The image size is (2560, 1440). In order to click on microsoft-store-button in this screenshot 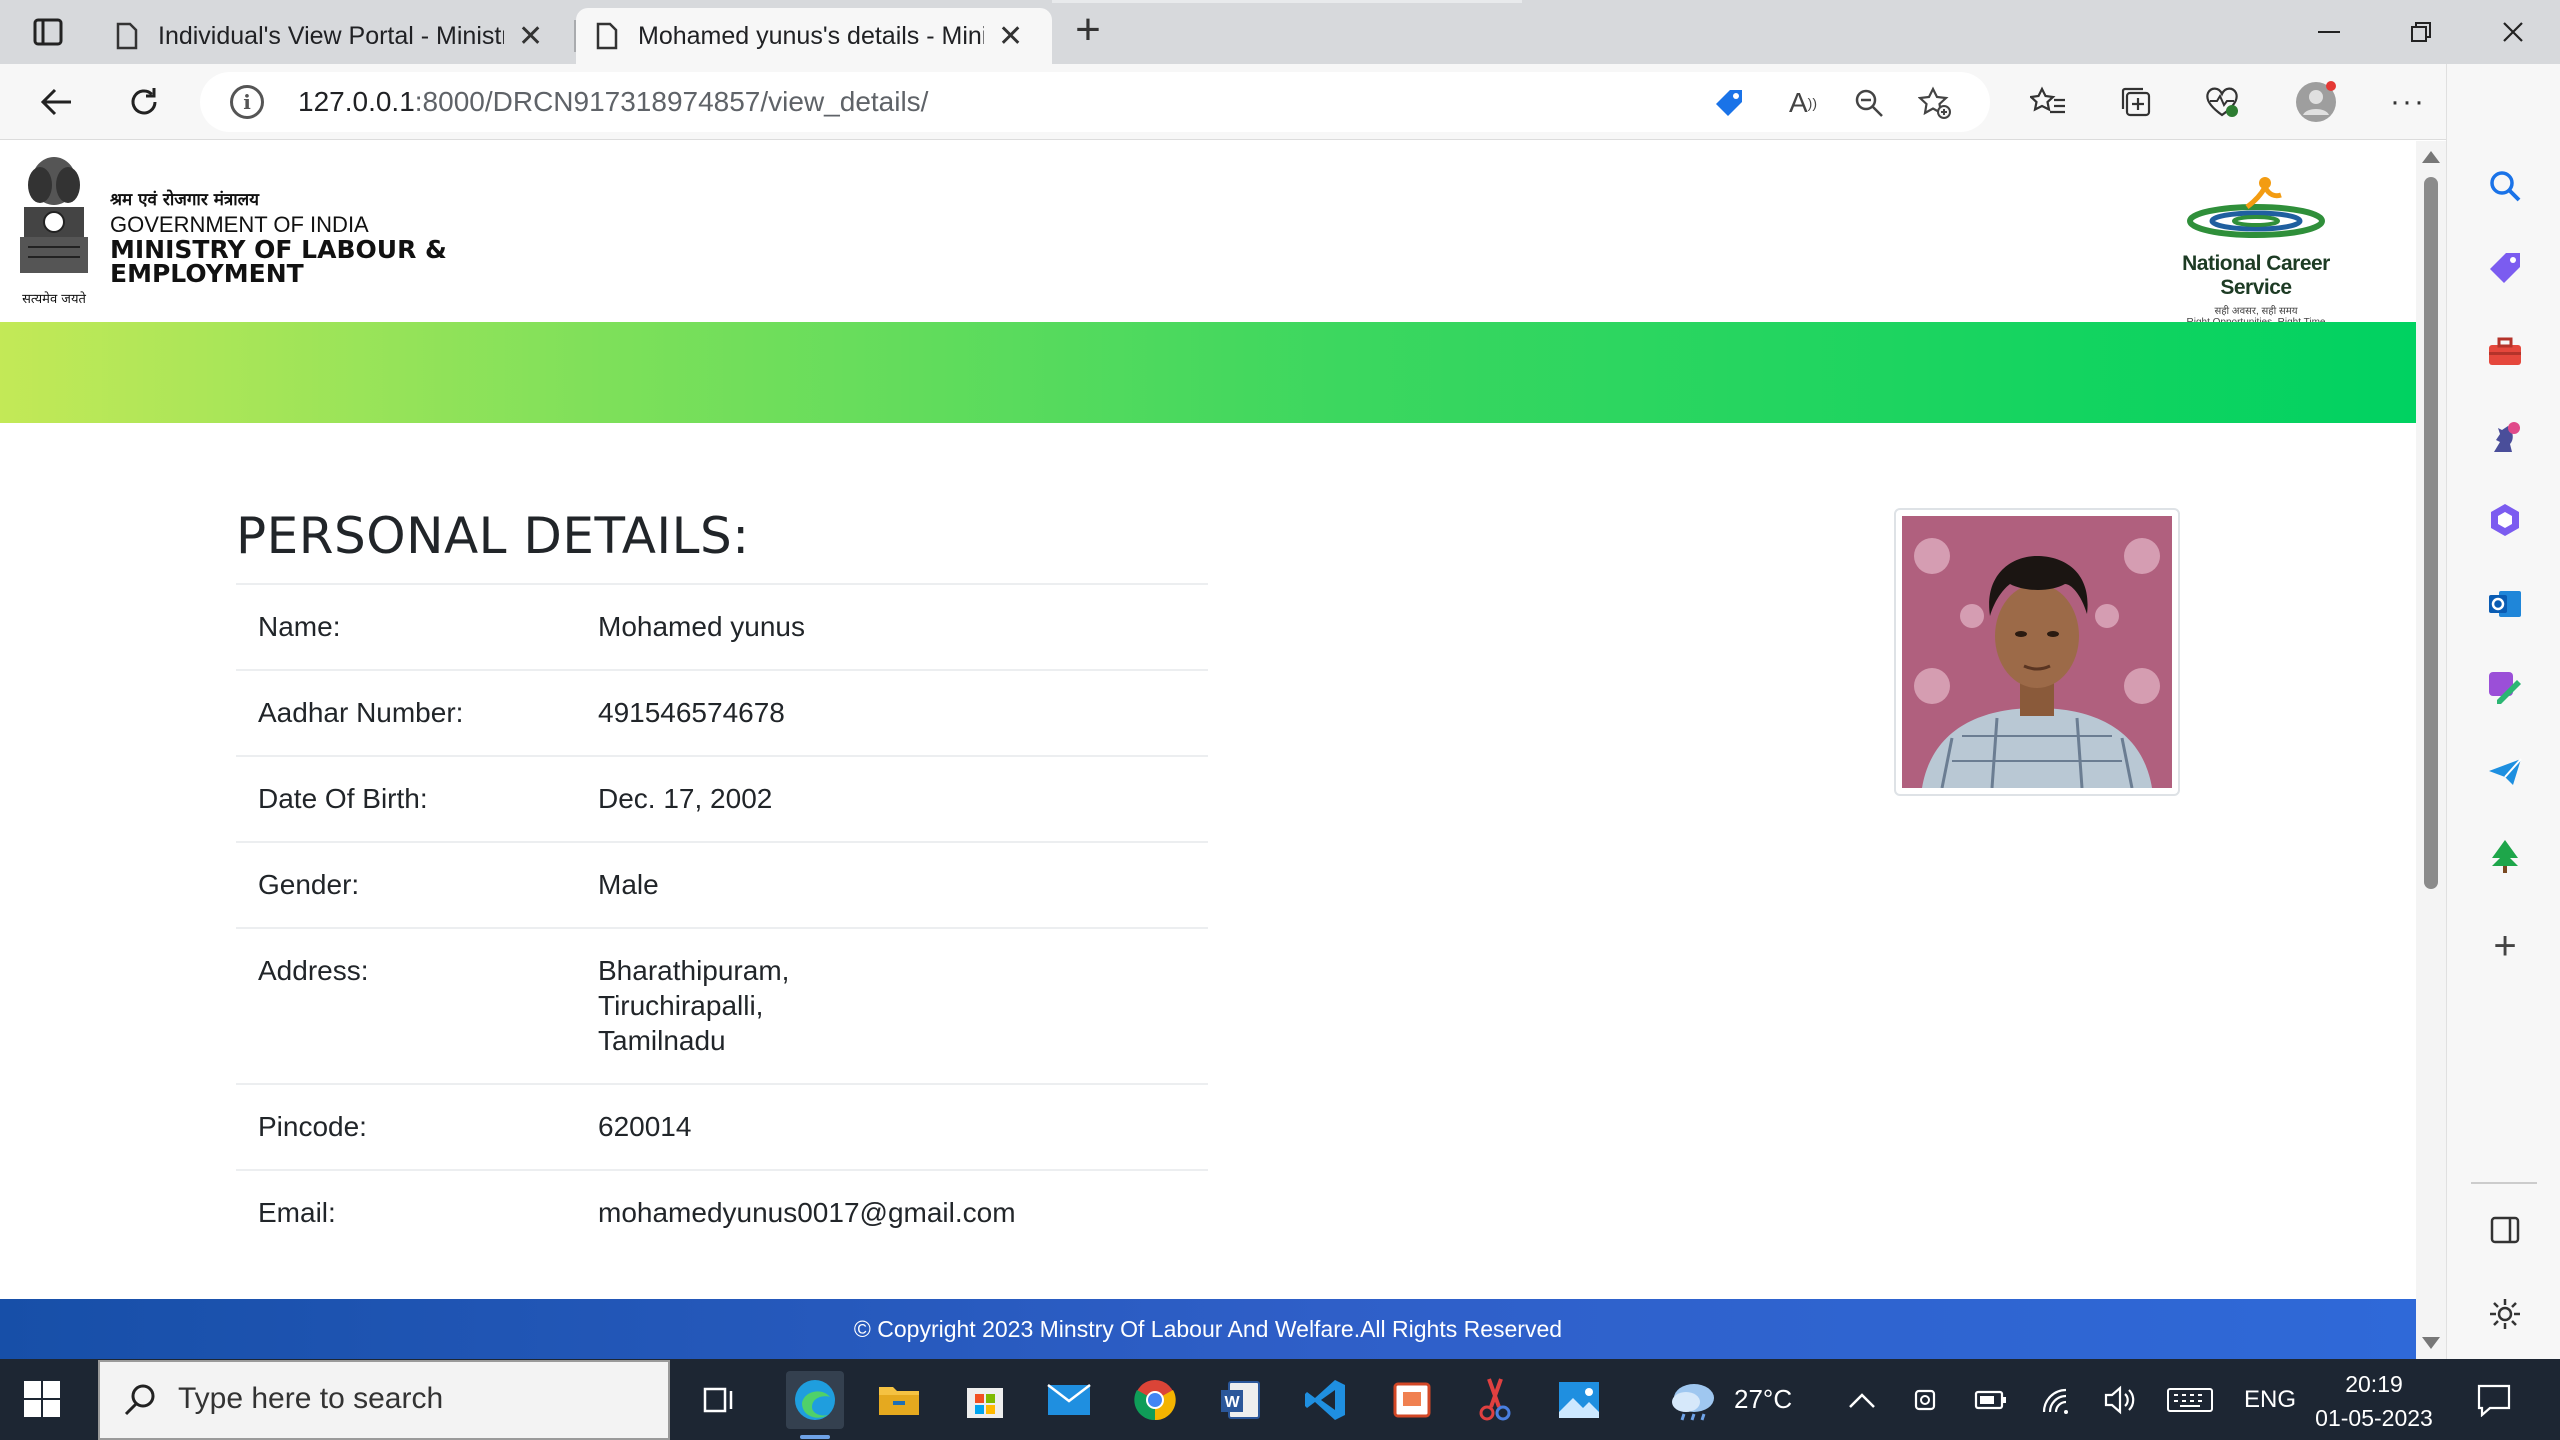, I will do `click(985, 1400)`.